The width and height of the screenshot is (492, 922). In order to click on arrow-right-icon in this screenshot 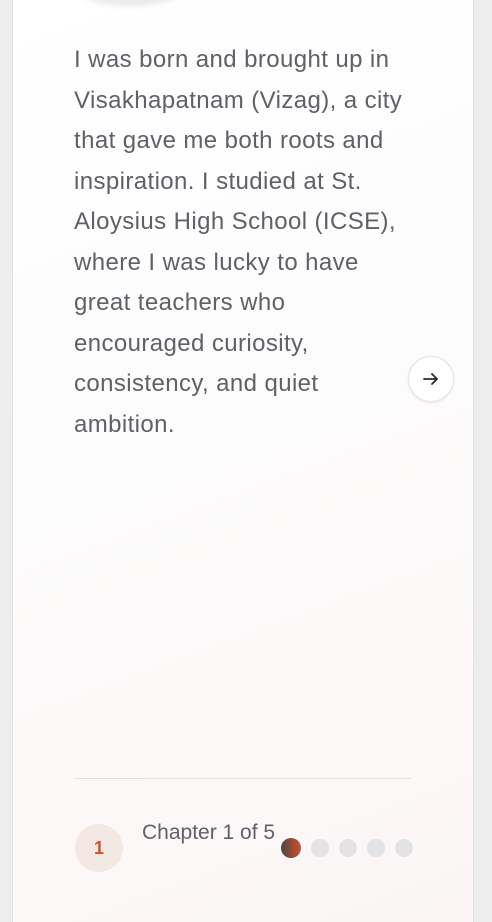, I will do `click(430, 379)`.